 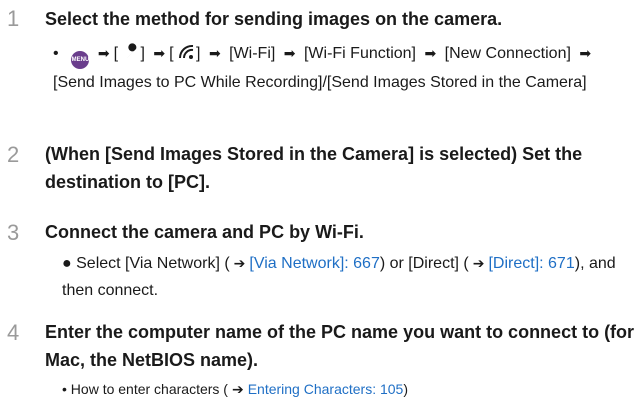 I want to click on path-wifi: [Wi-Fi], so click(x=252, y=53).